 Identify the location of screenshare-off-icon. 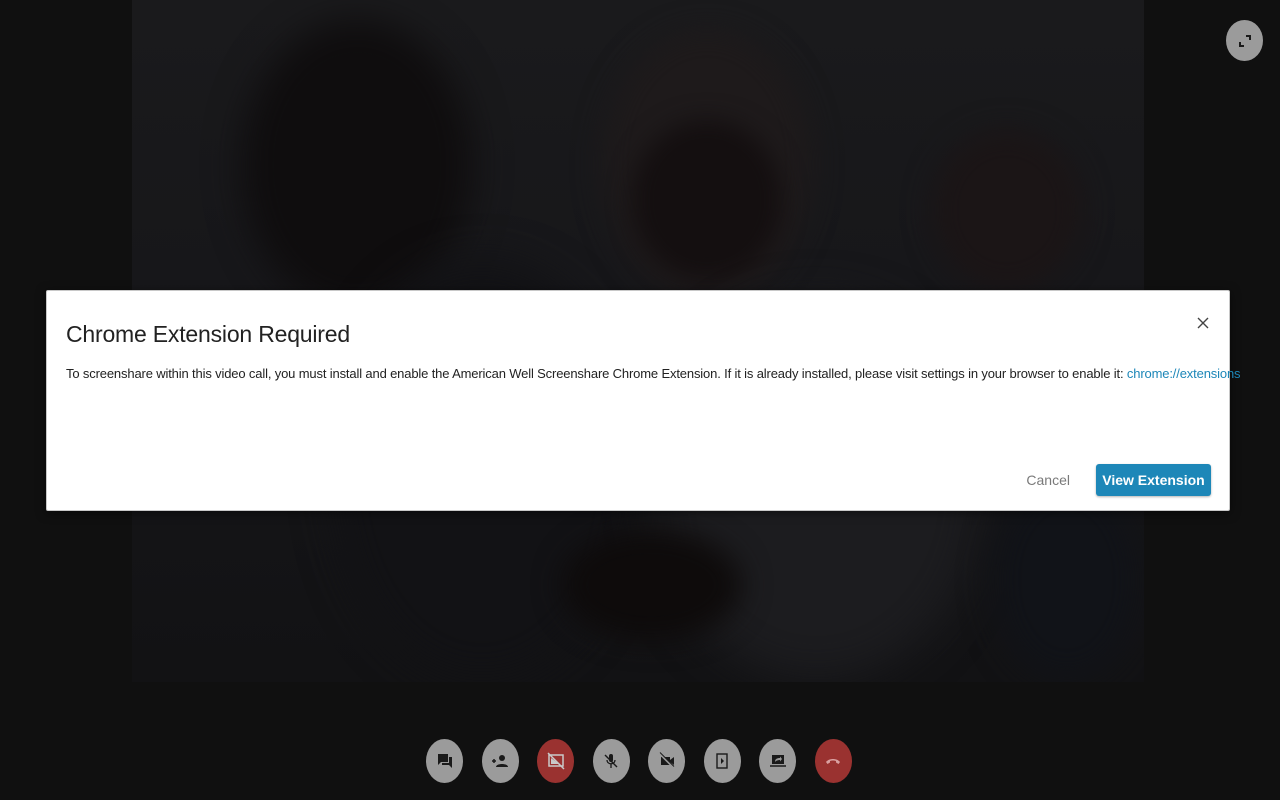
(555, 761).